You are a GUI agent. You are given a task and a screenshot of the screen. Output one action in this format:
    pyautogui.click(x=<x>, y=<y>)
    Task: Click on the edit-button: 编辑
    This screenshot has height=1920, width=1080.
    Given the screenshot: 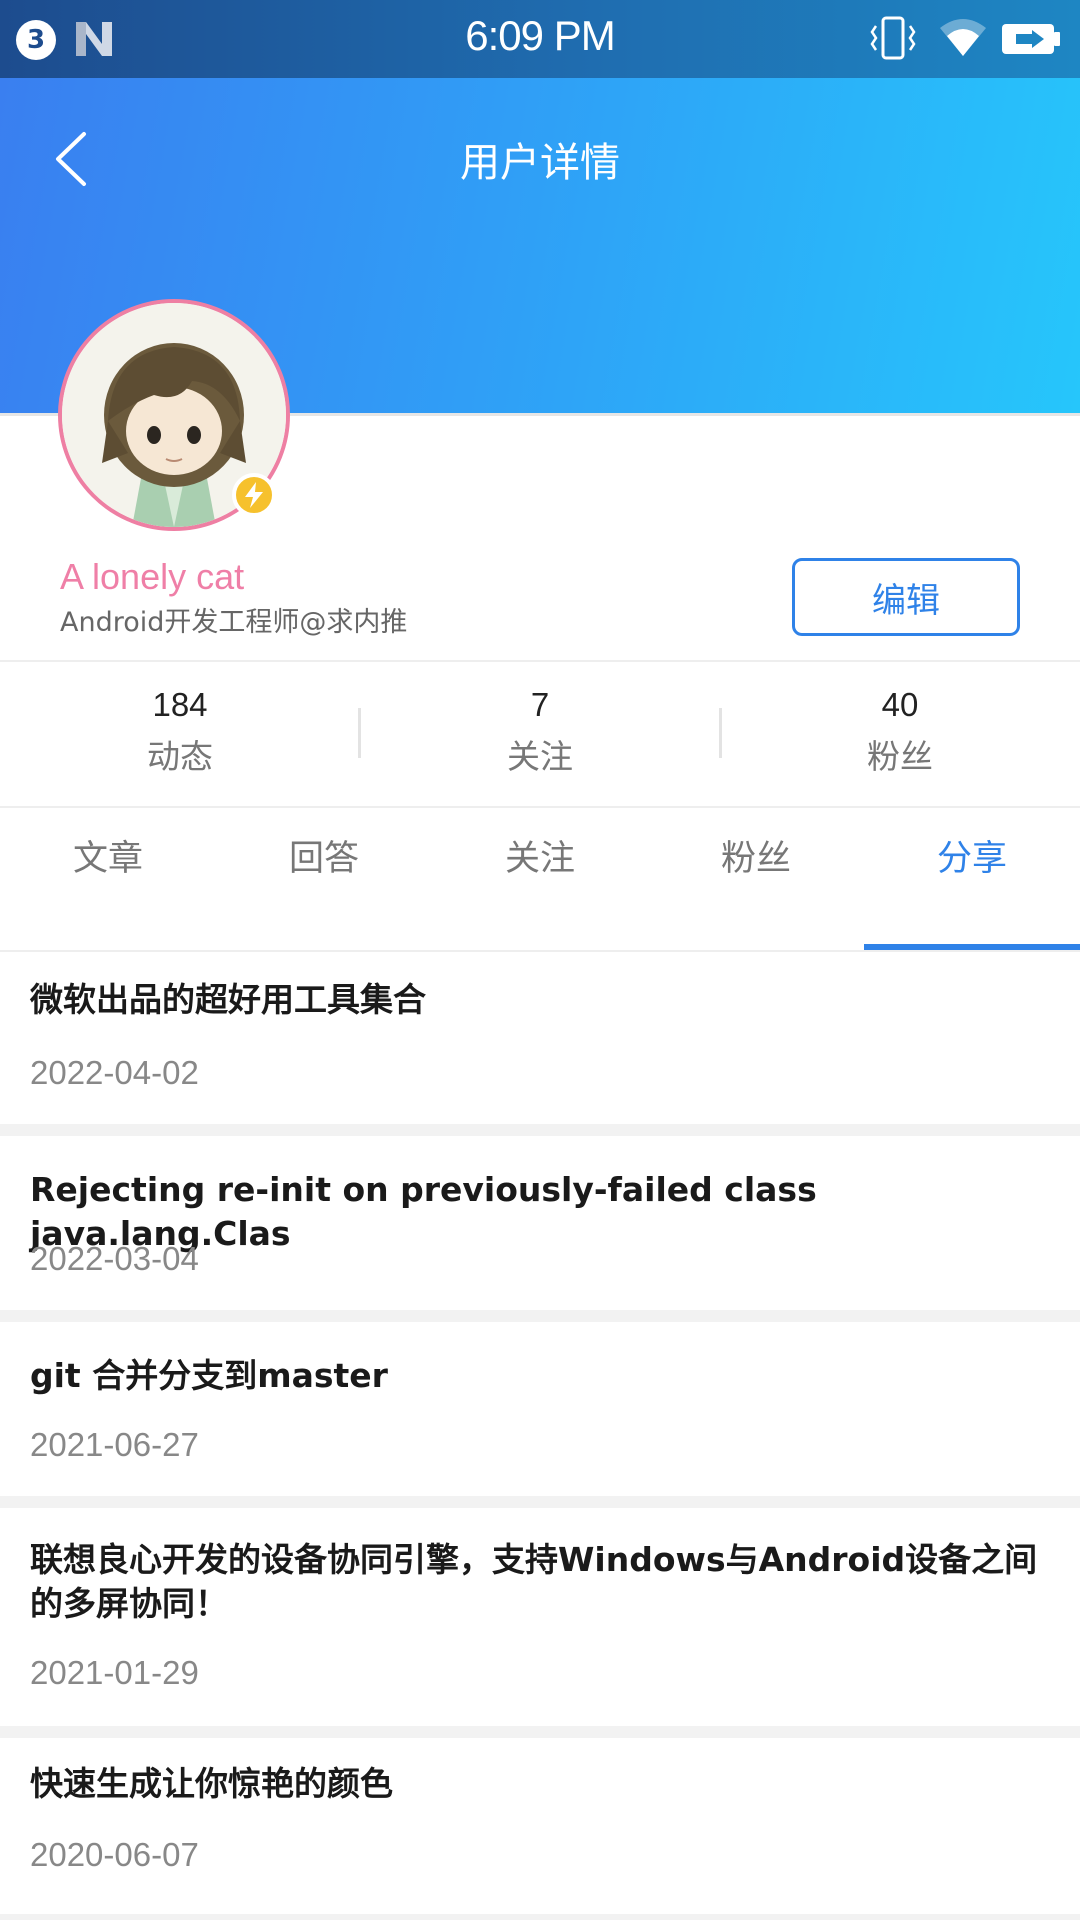 What is the action you would take?
    pyautogui.click(x=906, y=597)
    